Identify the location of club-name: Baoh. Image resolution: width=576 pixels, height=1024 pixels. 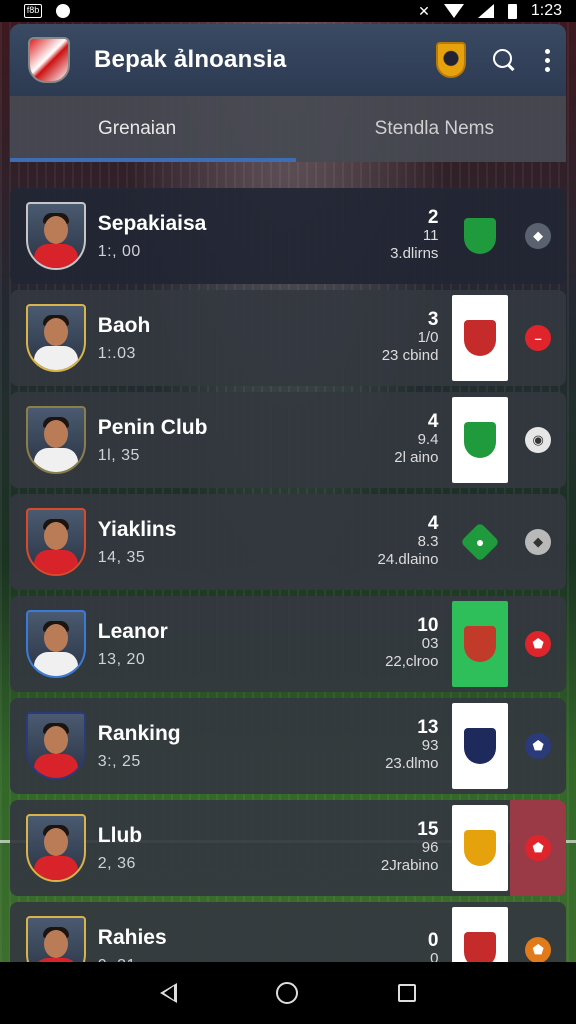
(124, 325).